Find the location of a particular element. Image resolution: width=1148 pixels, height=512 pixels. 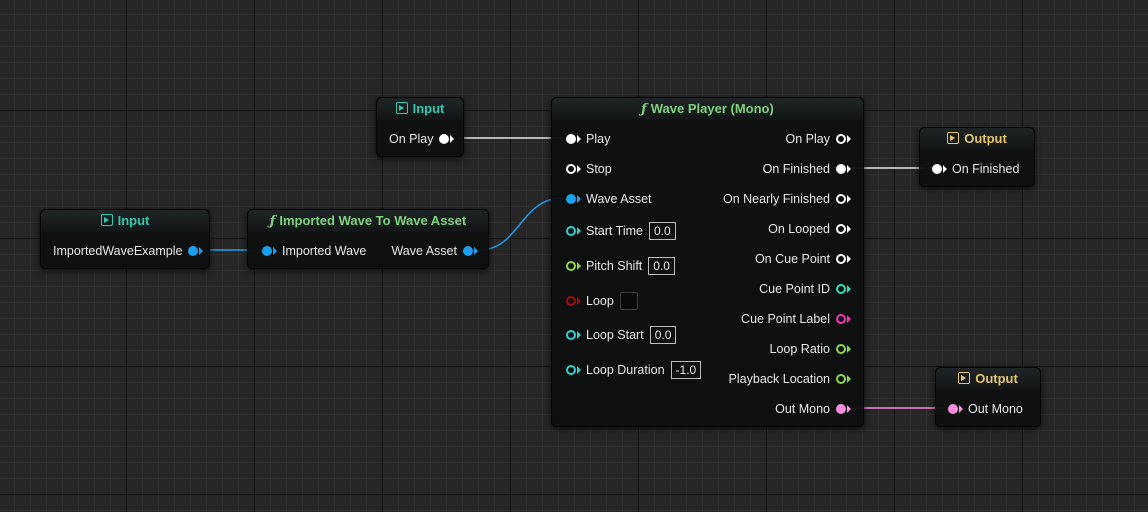

pin-label: On Play is located at coordinates (807, 139).